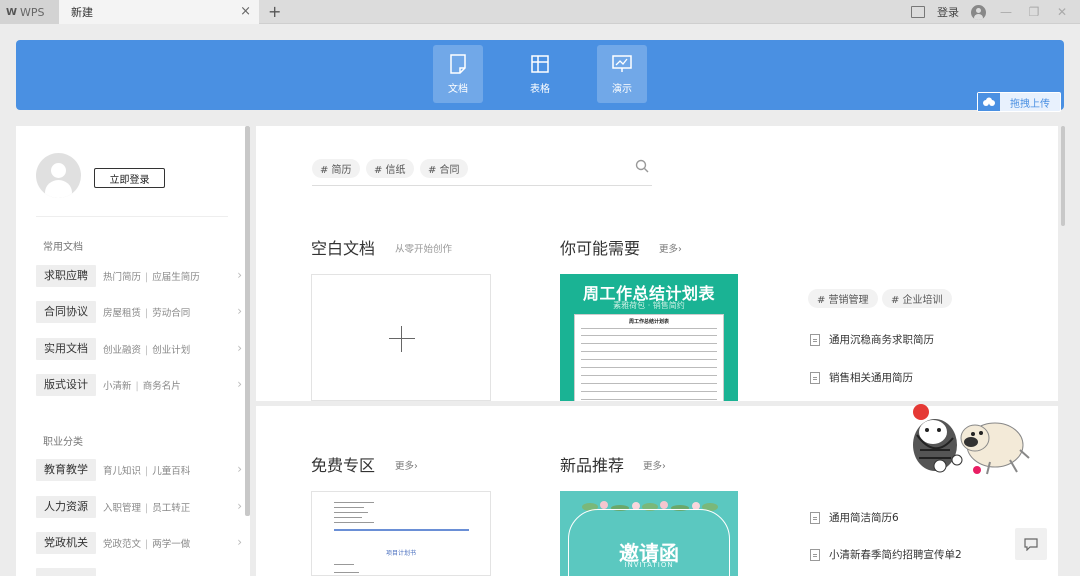  I want to click on new-items-more-link: 更多›, so click(654, 465).